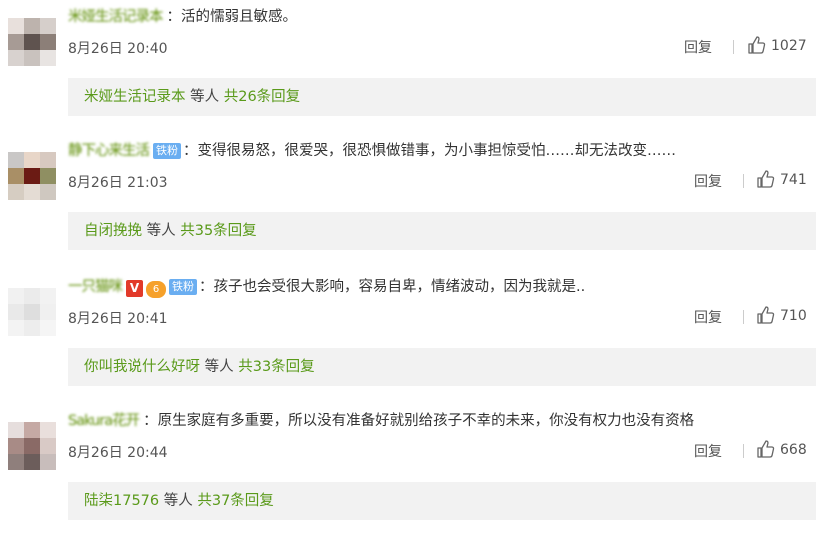 The width and height of the screenshot is (816, 538). I want to click on like-button: 741, so click(781, 179).